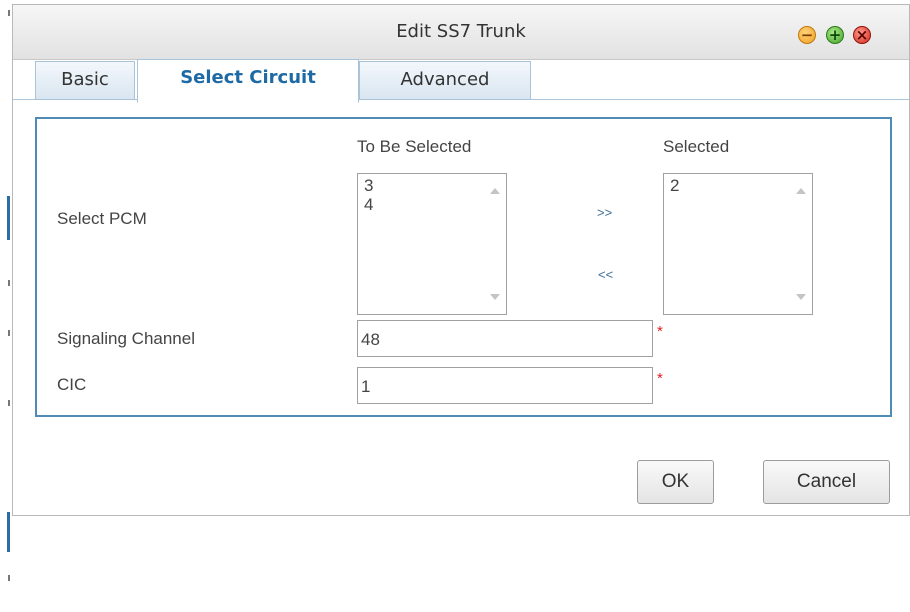  I want to click on selected-items: 2, so click(671, 185).